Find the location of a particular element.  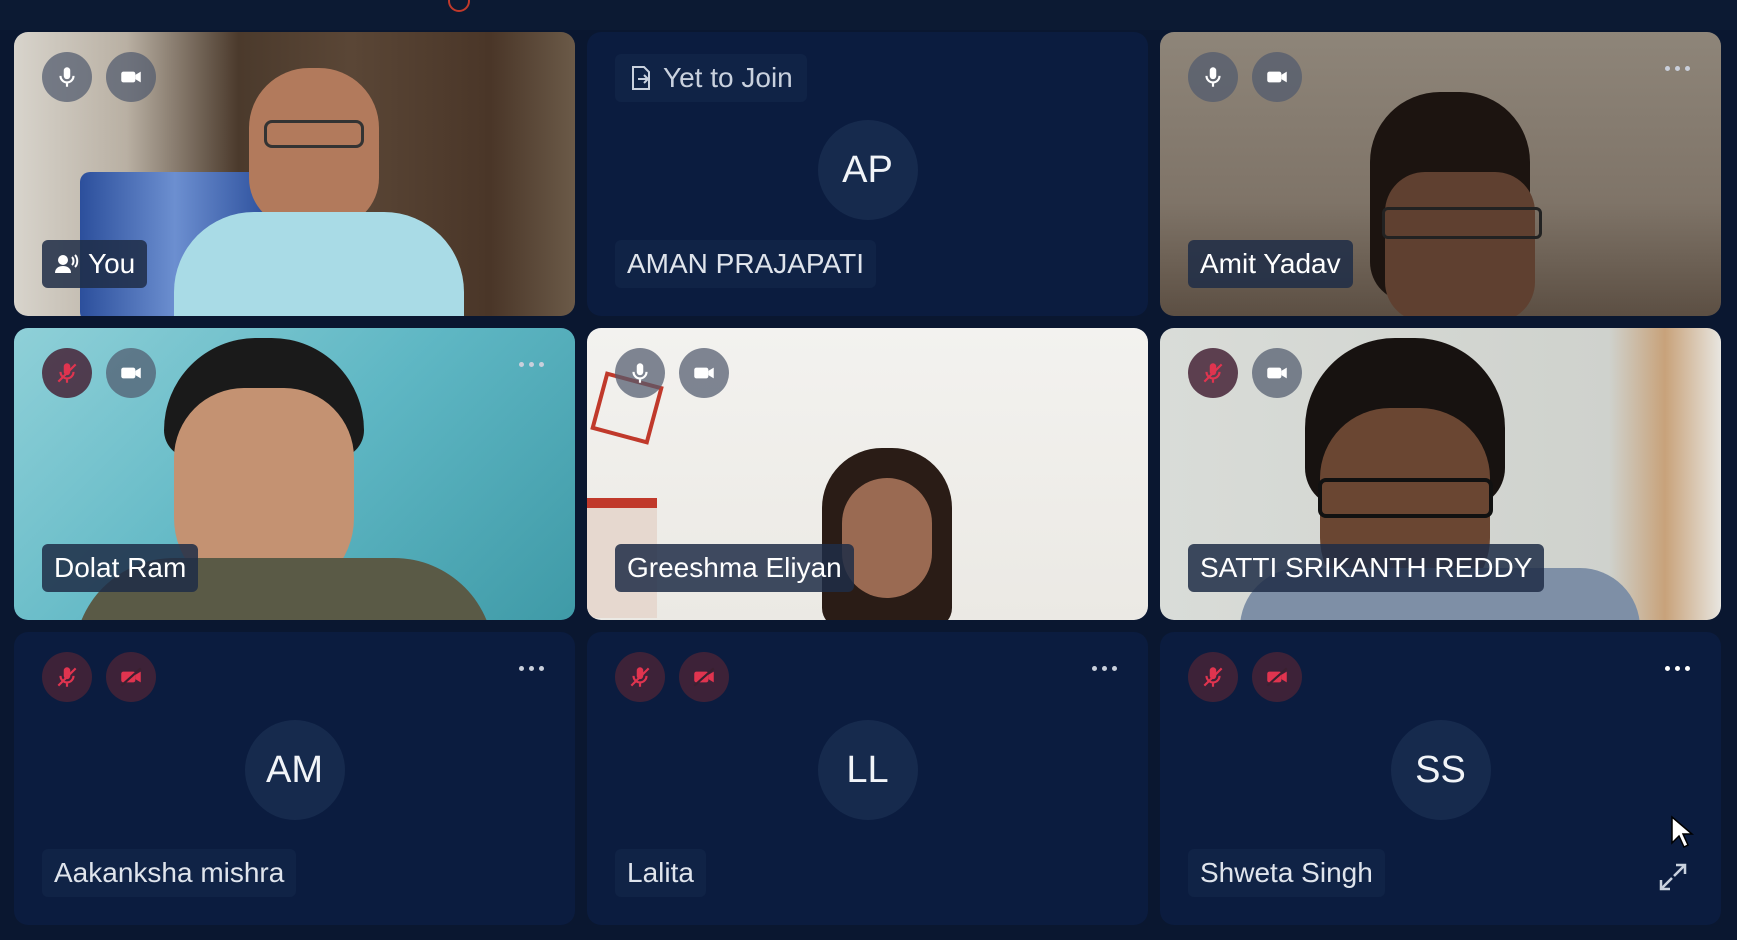

participant-name: AMAN PRAJAPATI is located at coordinates (746, 263).